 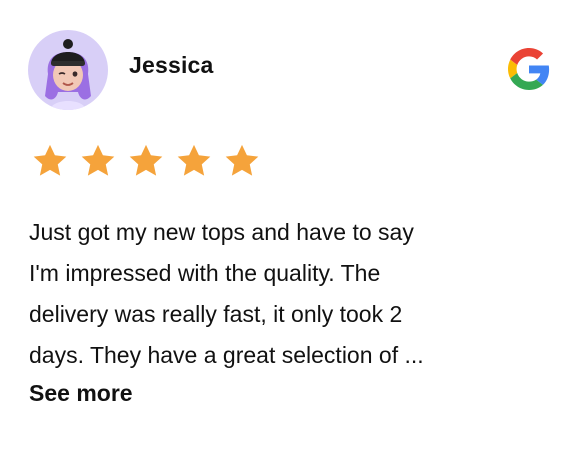 I want to click on memoji-avatar-icon, so click(x=68, y=74).